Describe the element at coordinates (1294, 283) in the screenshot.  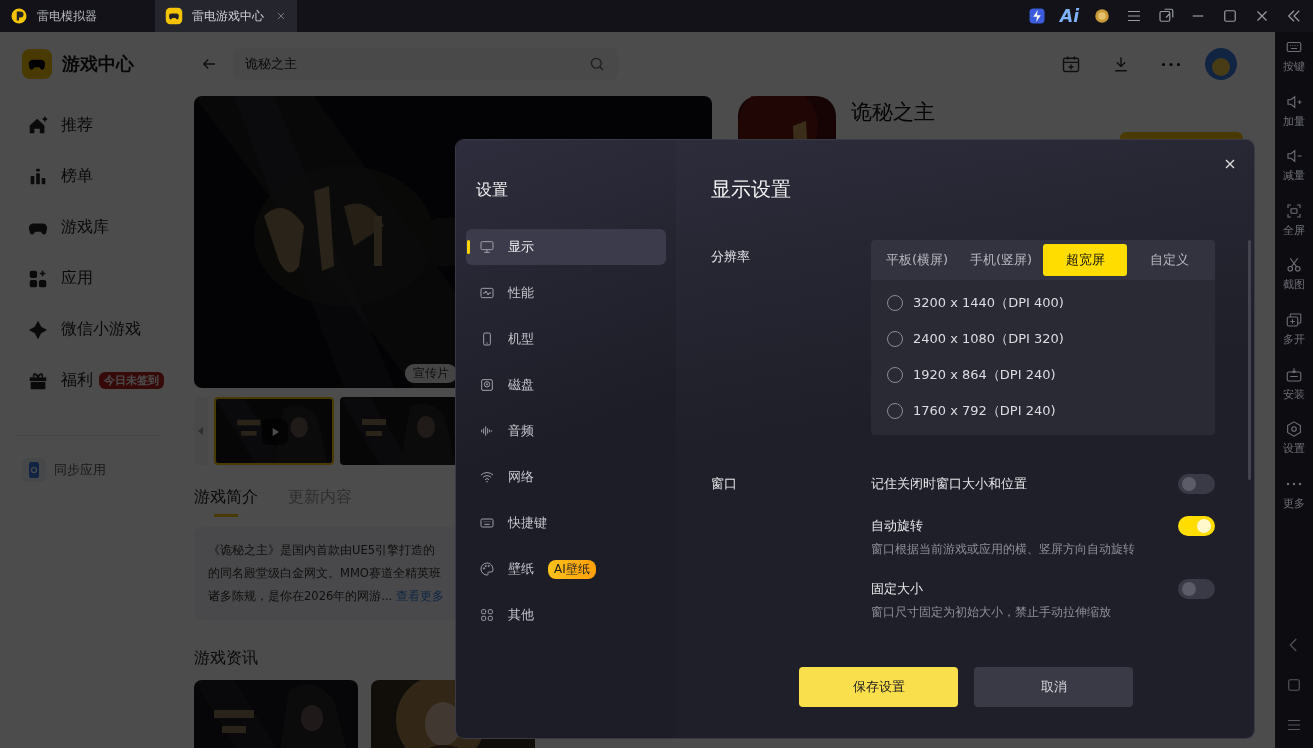
I see `toolbar-button: 截图` at that location.